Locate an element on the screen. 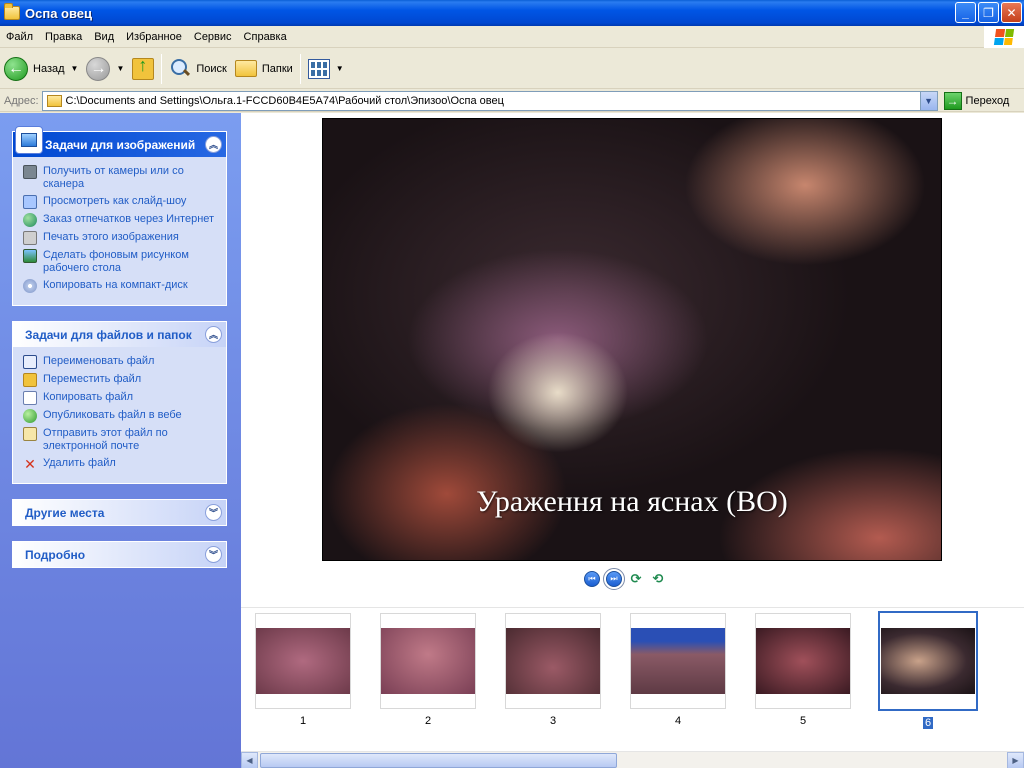  menu-view: Вид is located at coordinates (104, 37).